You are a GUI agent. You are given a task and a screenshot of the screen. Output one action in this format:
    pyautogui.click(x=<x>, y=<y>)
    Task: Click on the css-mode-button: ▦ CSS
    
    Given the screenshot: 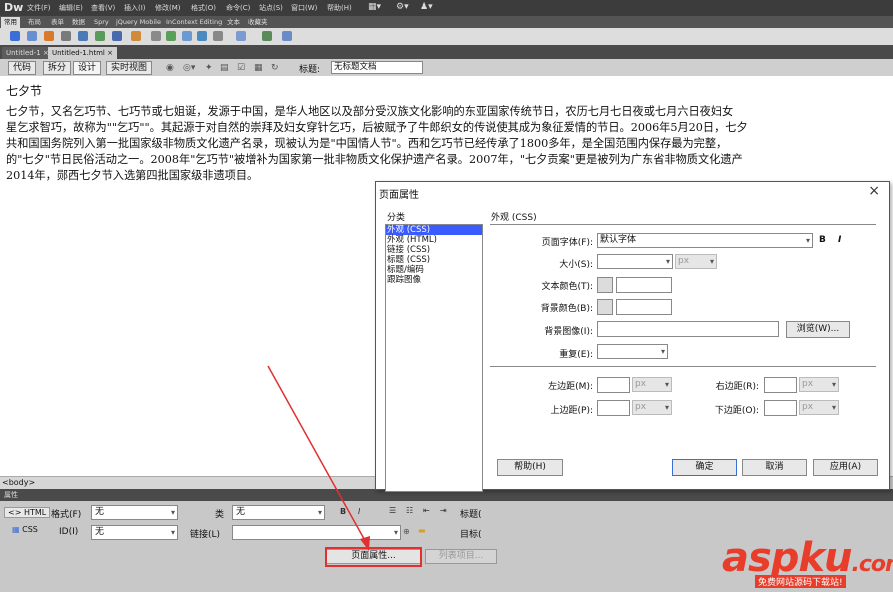 What is the action you would take?
    pyautogui.click(x=25, y=529)
    